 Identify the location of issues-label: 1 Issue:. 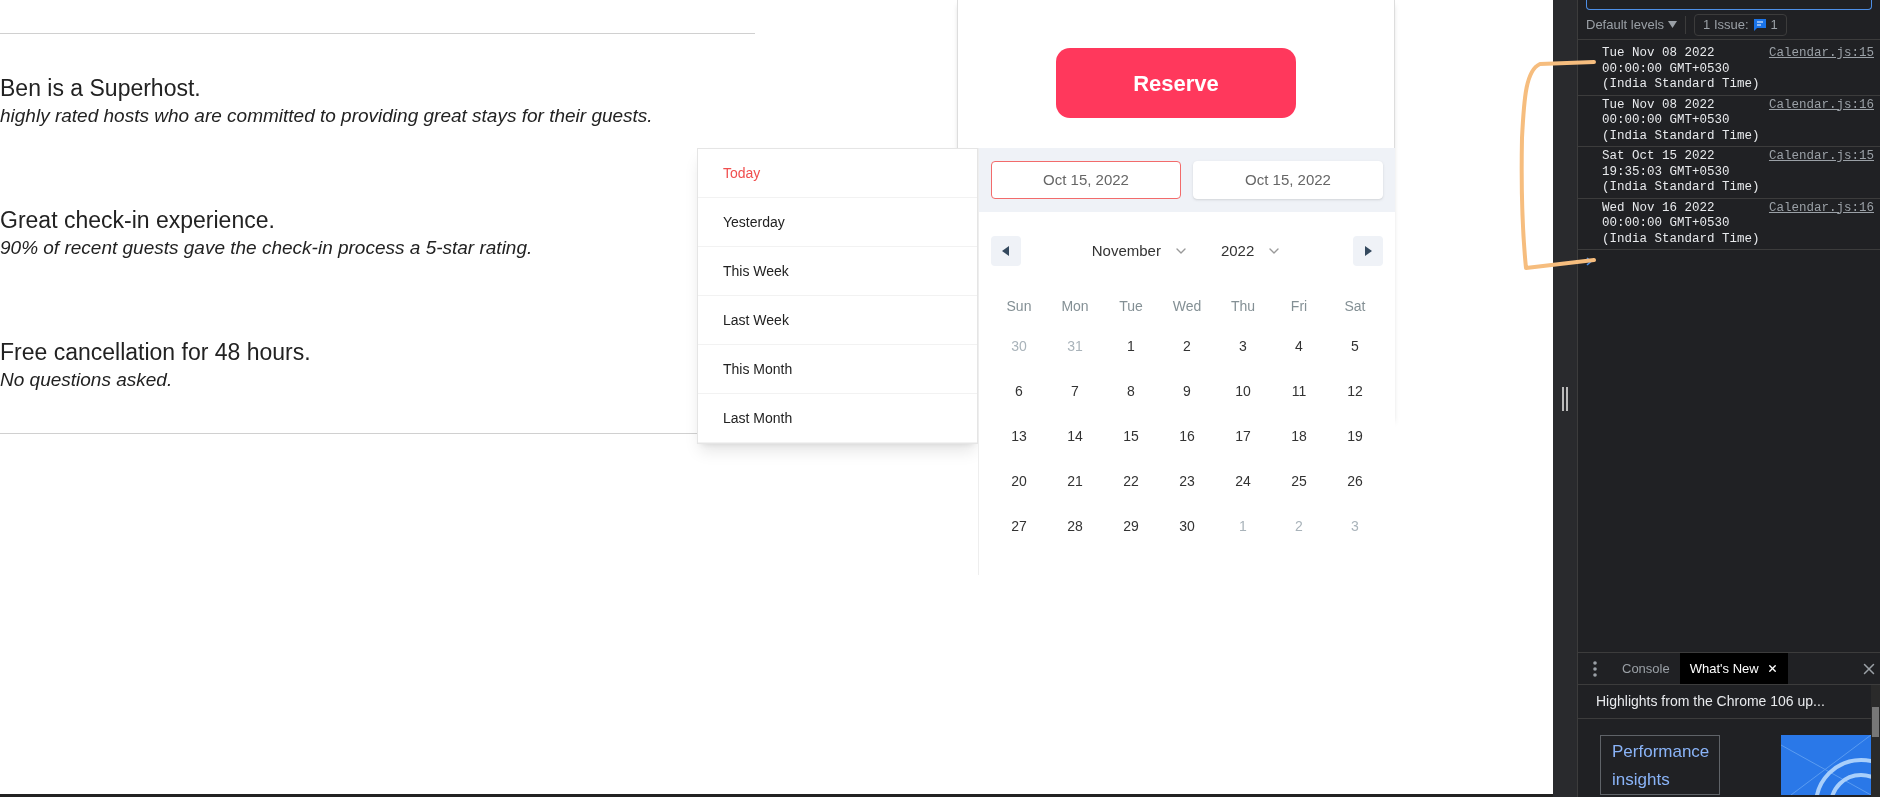
(1726, 24).